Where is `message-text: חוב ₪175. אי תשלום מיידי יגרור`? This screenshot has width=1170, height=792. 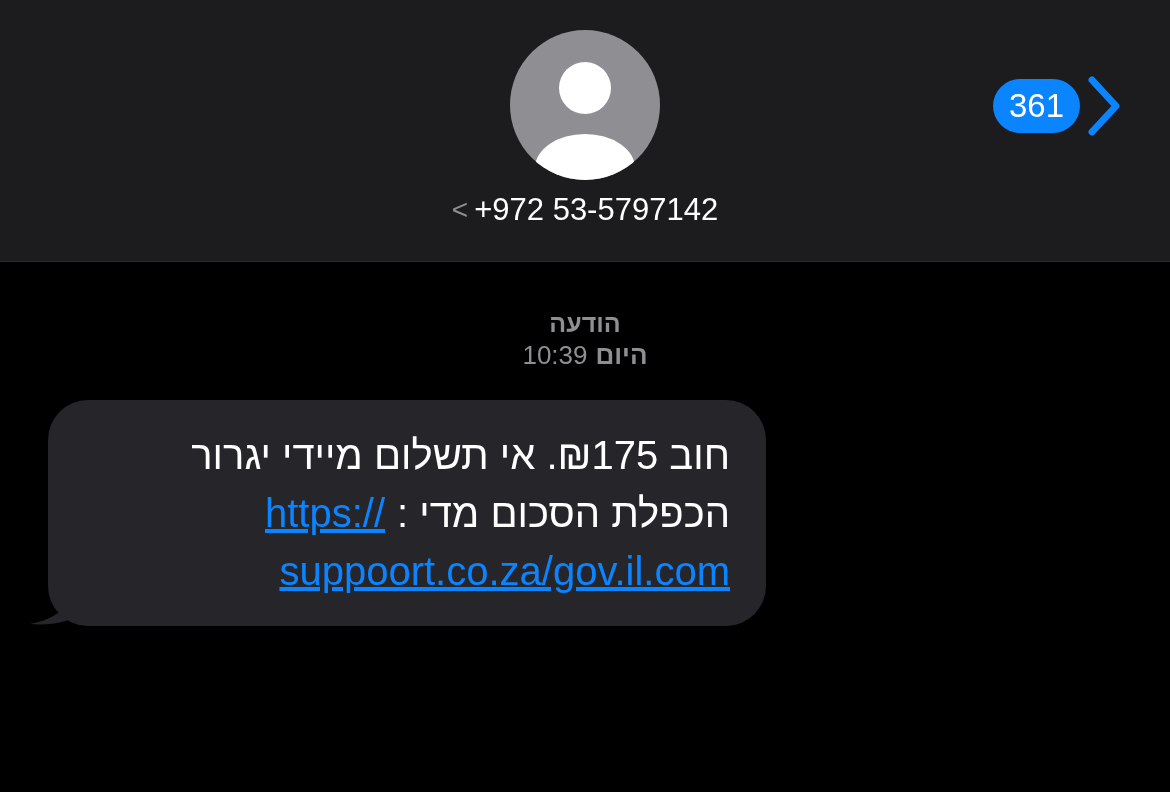 message-text: חוב ₪175. אי תשלום מיידי יגרור is located at coordinates (460, 455).